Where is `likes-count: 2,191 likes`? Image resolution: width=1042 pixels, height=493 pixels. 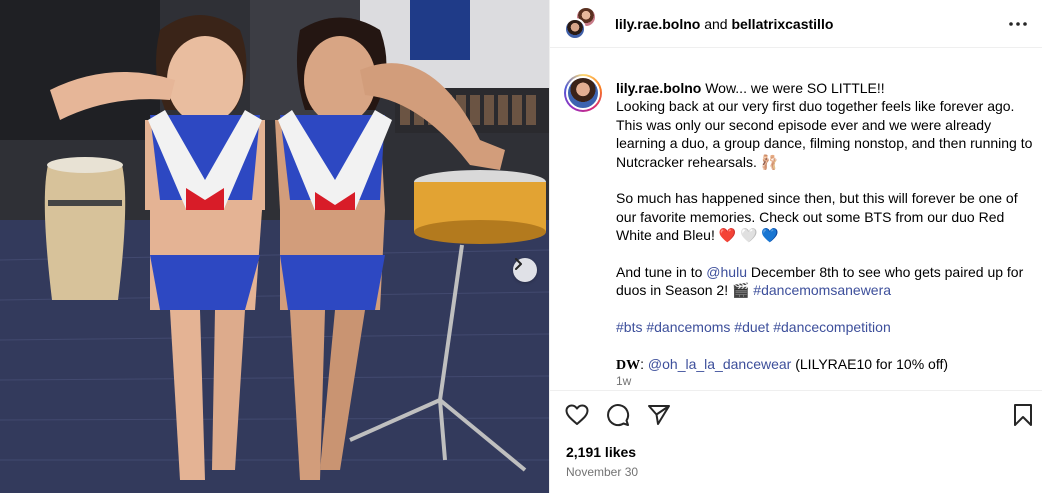 likes-count: 2,191 likes is located at coordinates (601, 452).